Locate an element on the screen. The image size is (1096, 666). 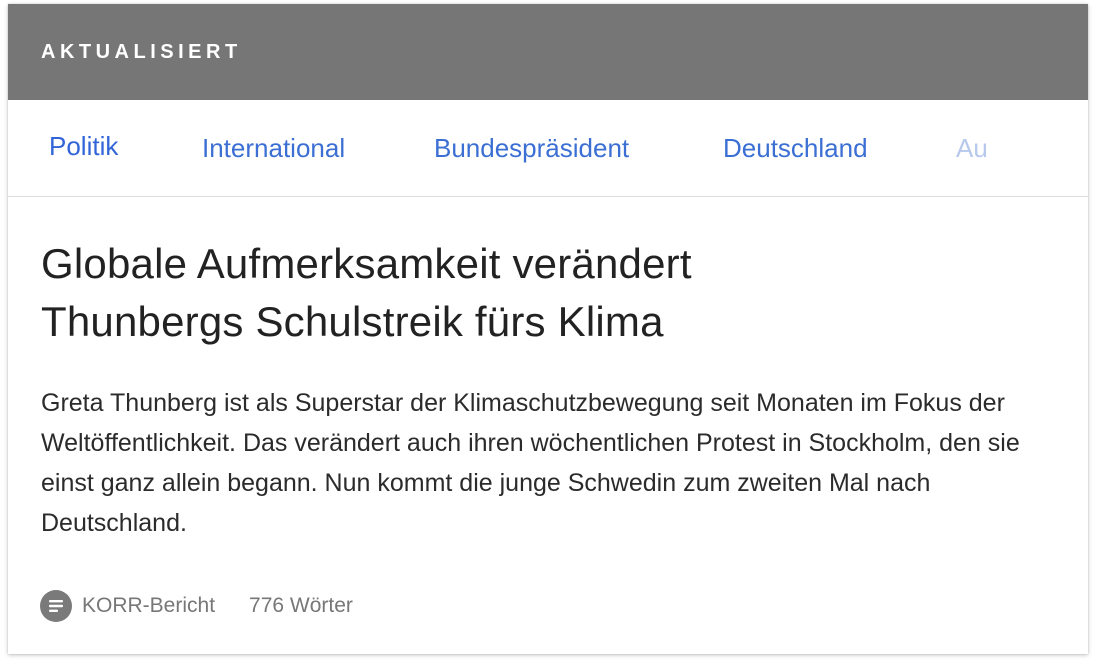
tab-au-partial: Au is located at coordinates (972, 148).